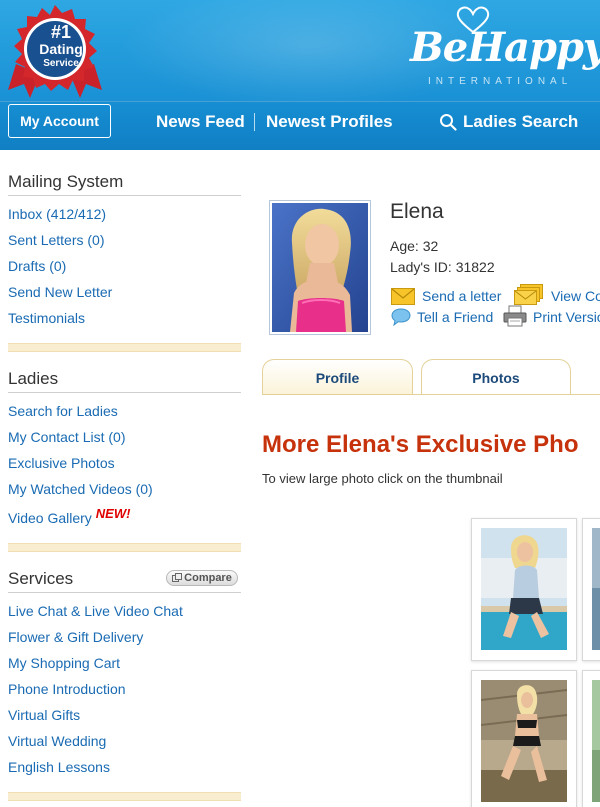  Describe the element at coordinates (57, 214) in the screenshot. I see `inbox-link: Inbox (412/412)` at that location.